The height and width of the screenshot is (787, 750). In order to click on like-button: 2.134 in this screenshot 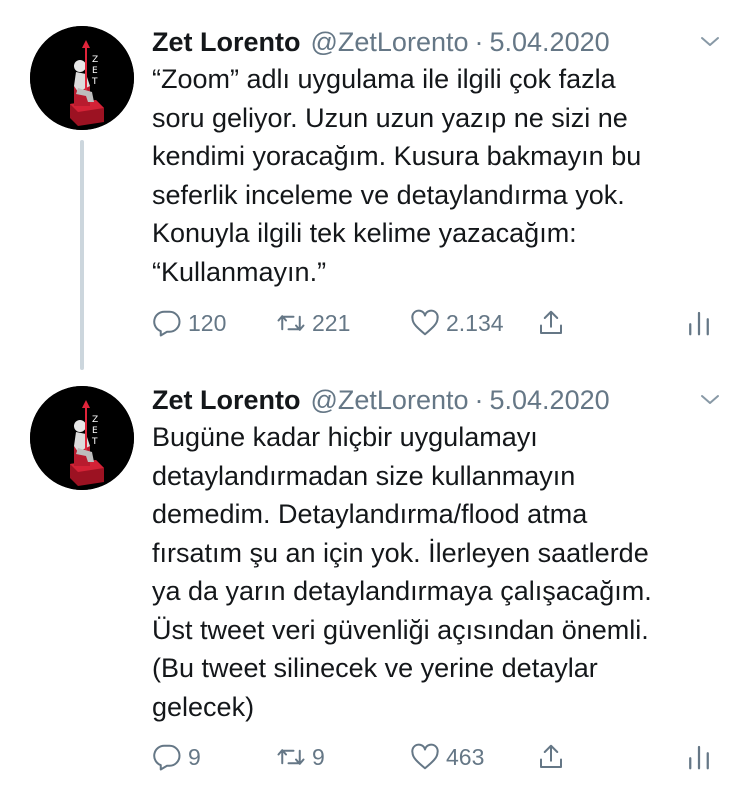, I will do `click(457, 323)`.